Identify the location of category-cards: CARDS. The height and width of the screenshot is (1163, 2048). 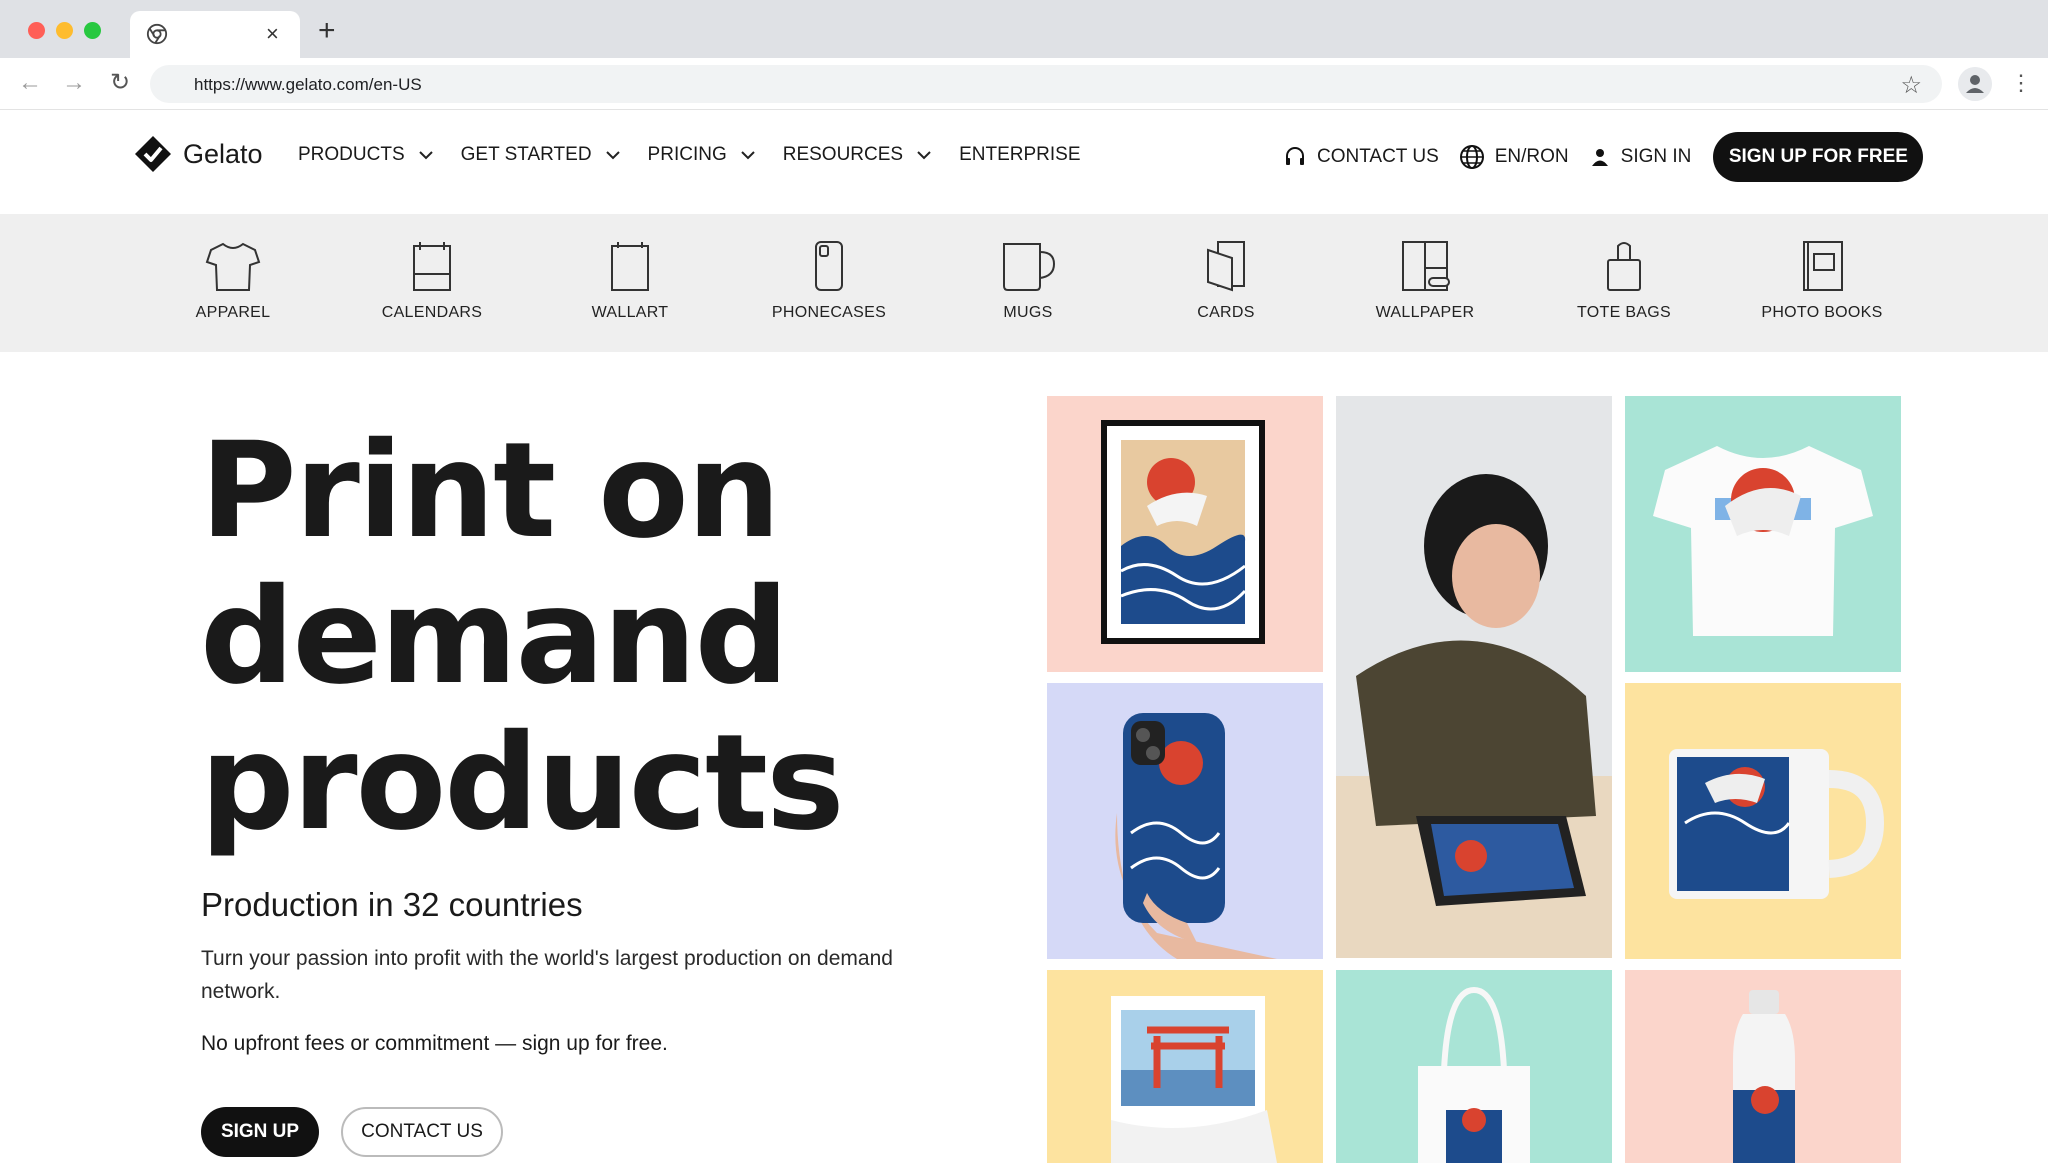
(1226, 280).